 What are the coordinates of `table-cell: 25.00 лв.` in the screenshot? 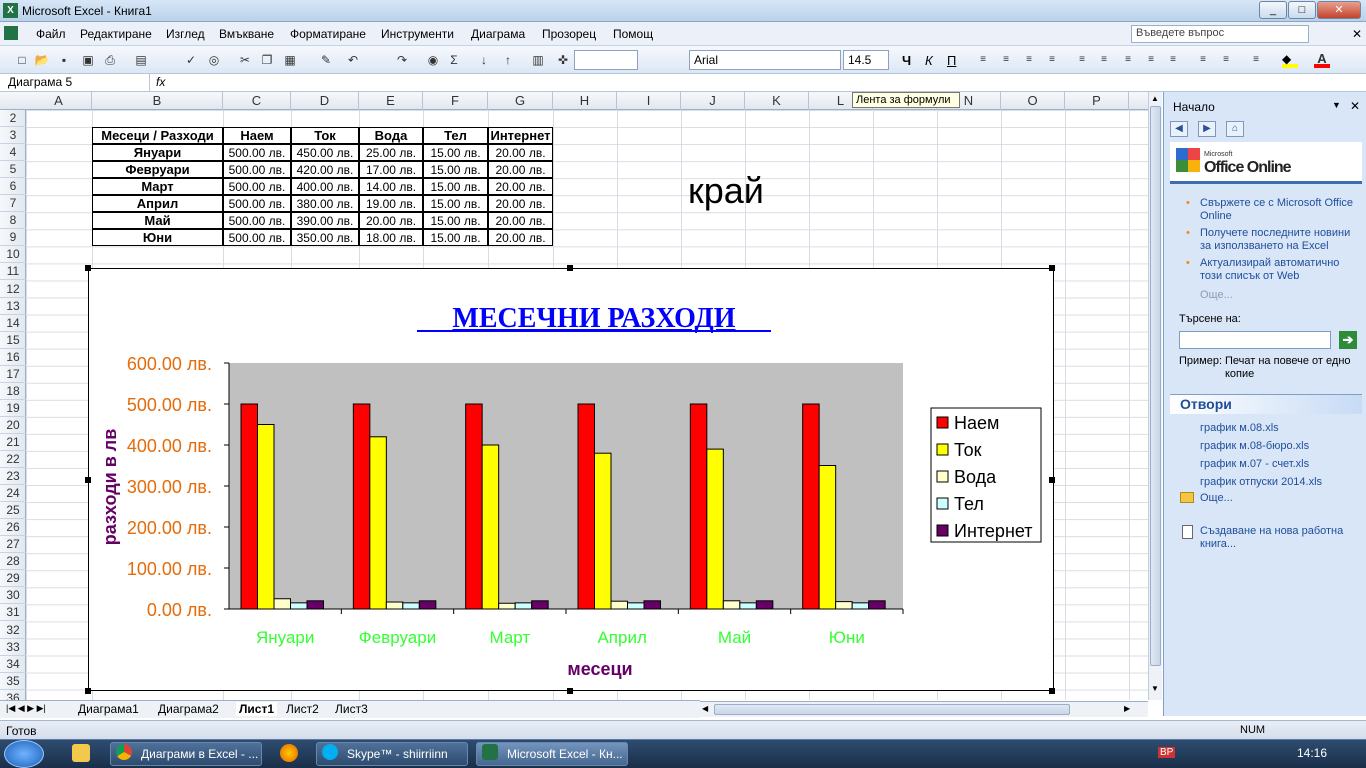 It's located at (391, 153).